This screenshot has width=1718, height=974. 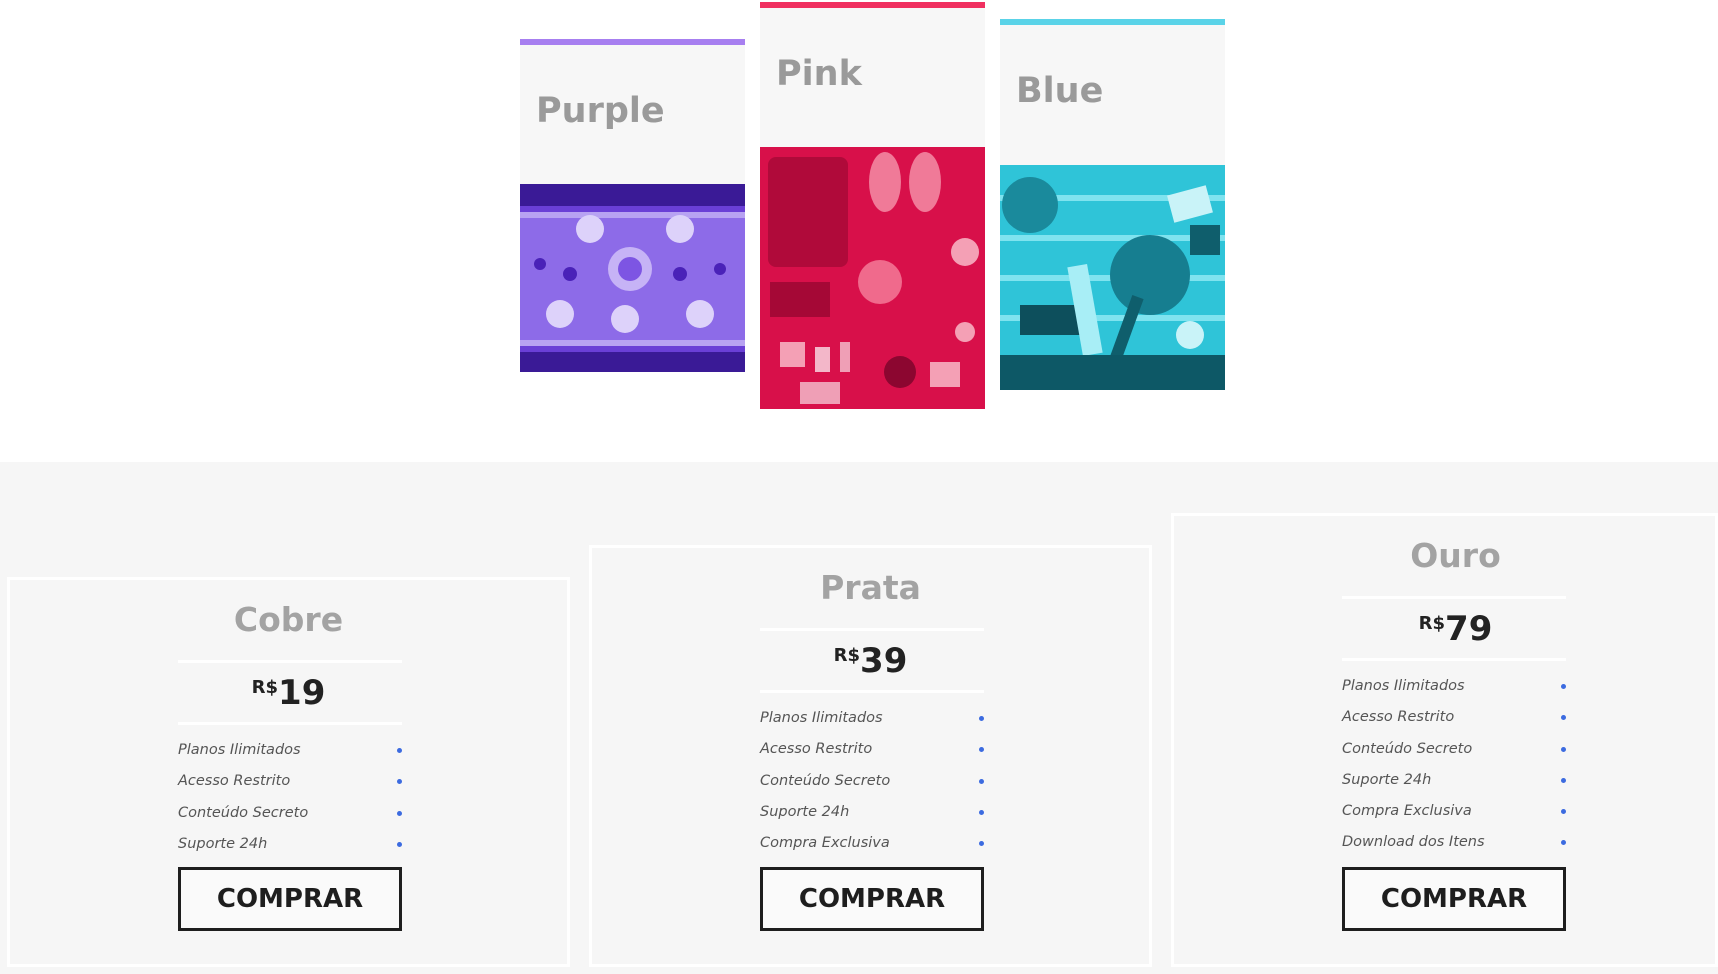 What do you see at coordinates (870, 587) in the screenshot?
I see `plan-name: Prata` at bounding box center [870, 587].